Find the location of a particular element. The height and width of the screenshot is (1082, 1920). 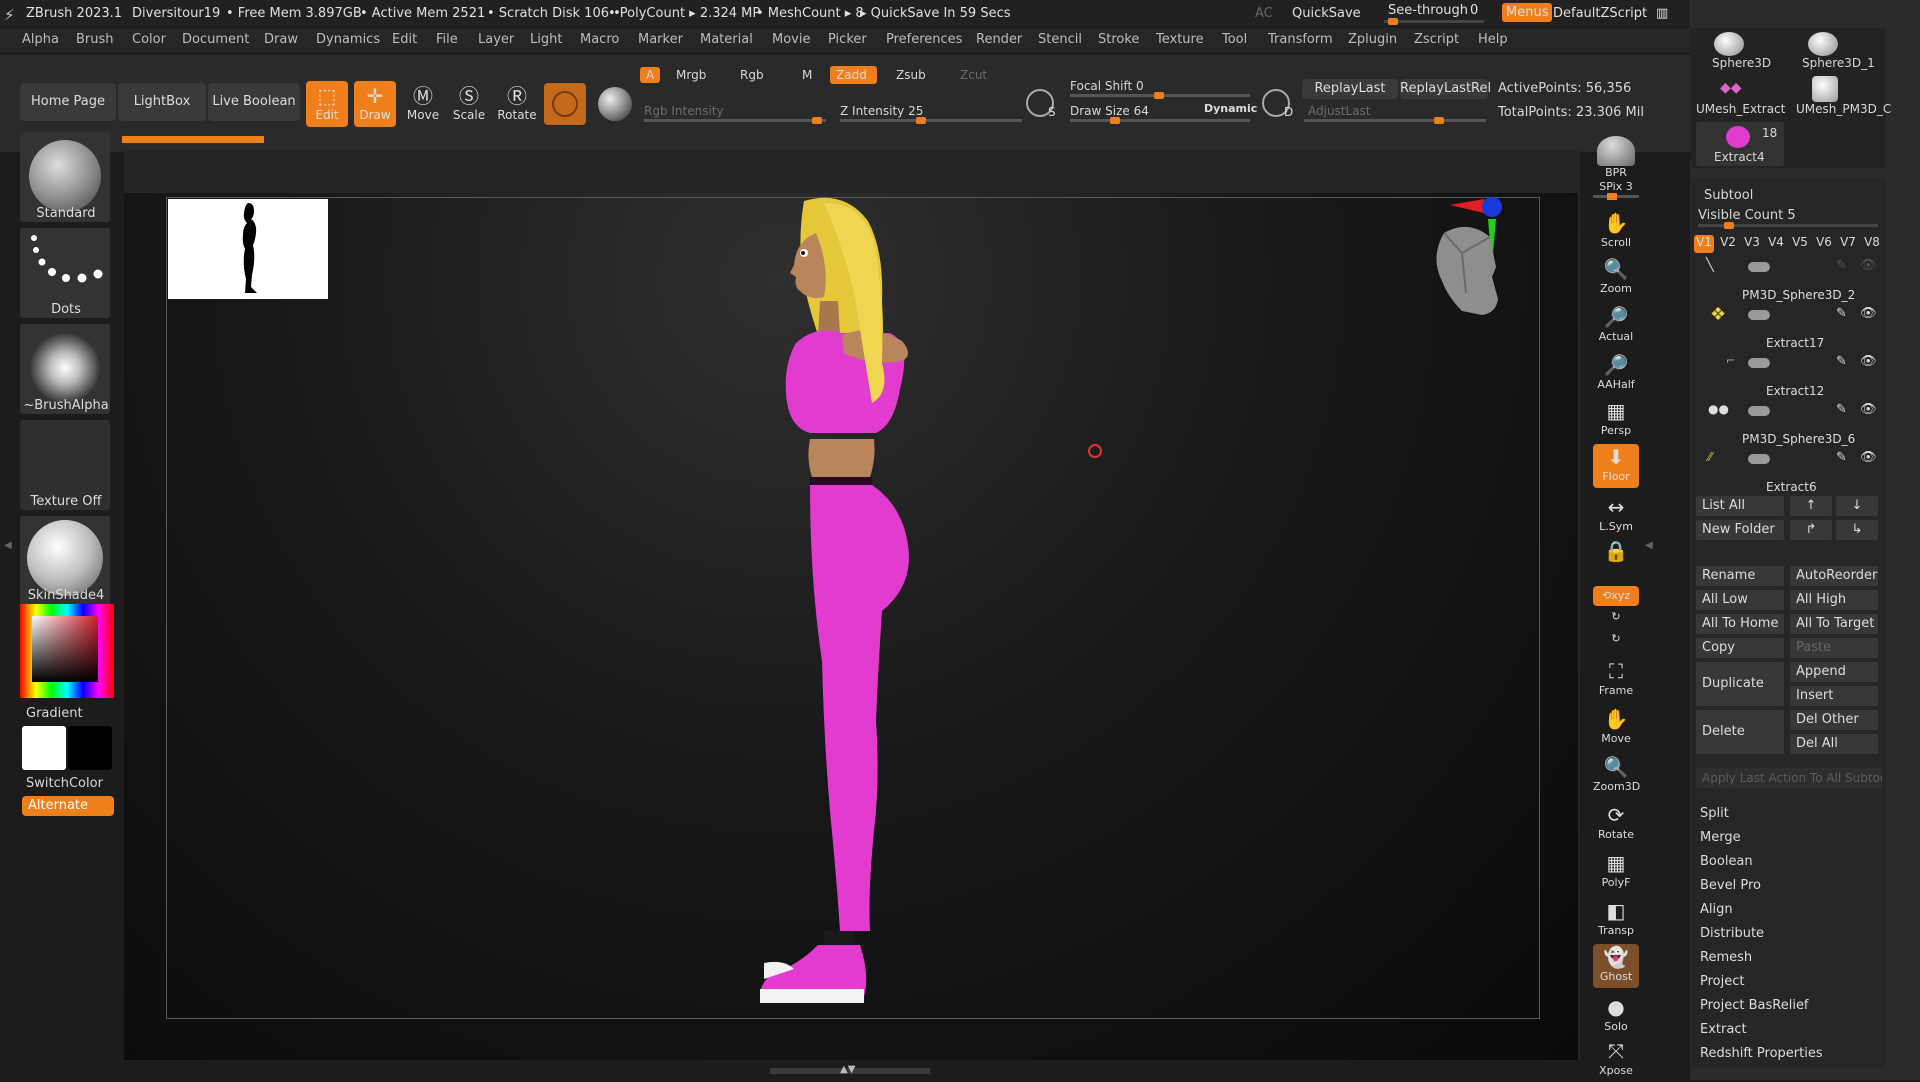

umesh-pm3d-thumb-icon is located at coordinates (1825, 89).